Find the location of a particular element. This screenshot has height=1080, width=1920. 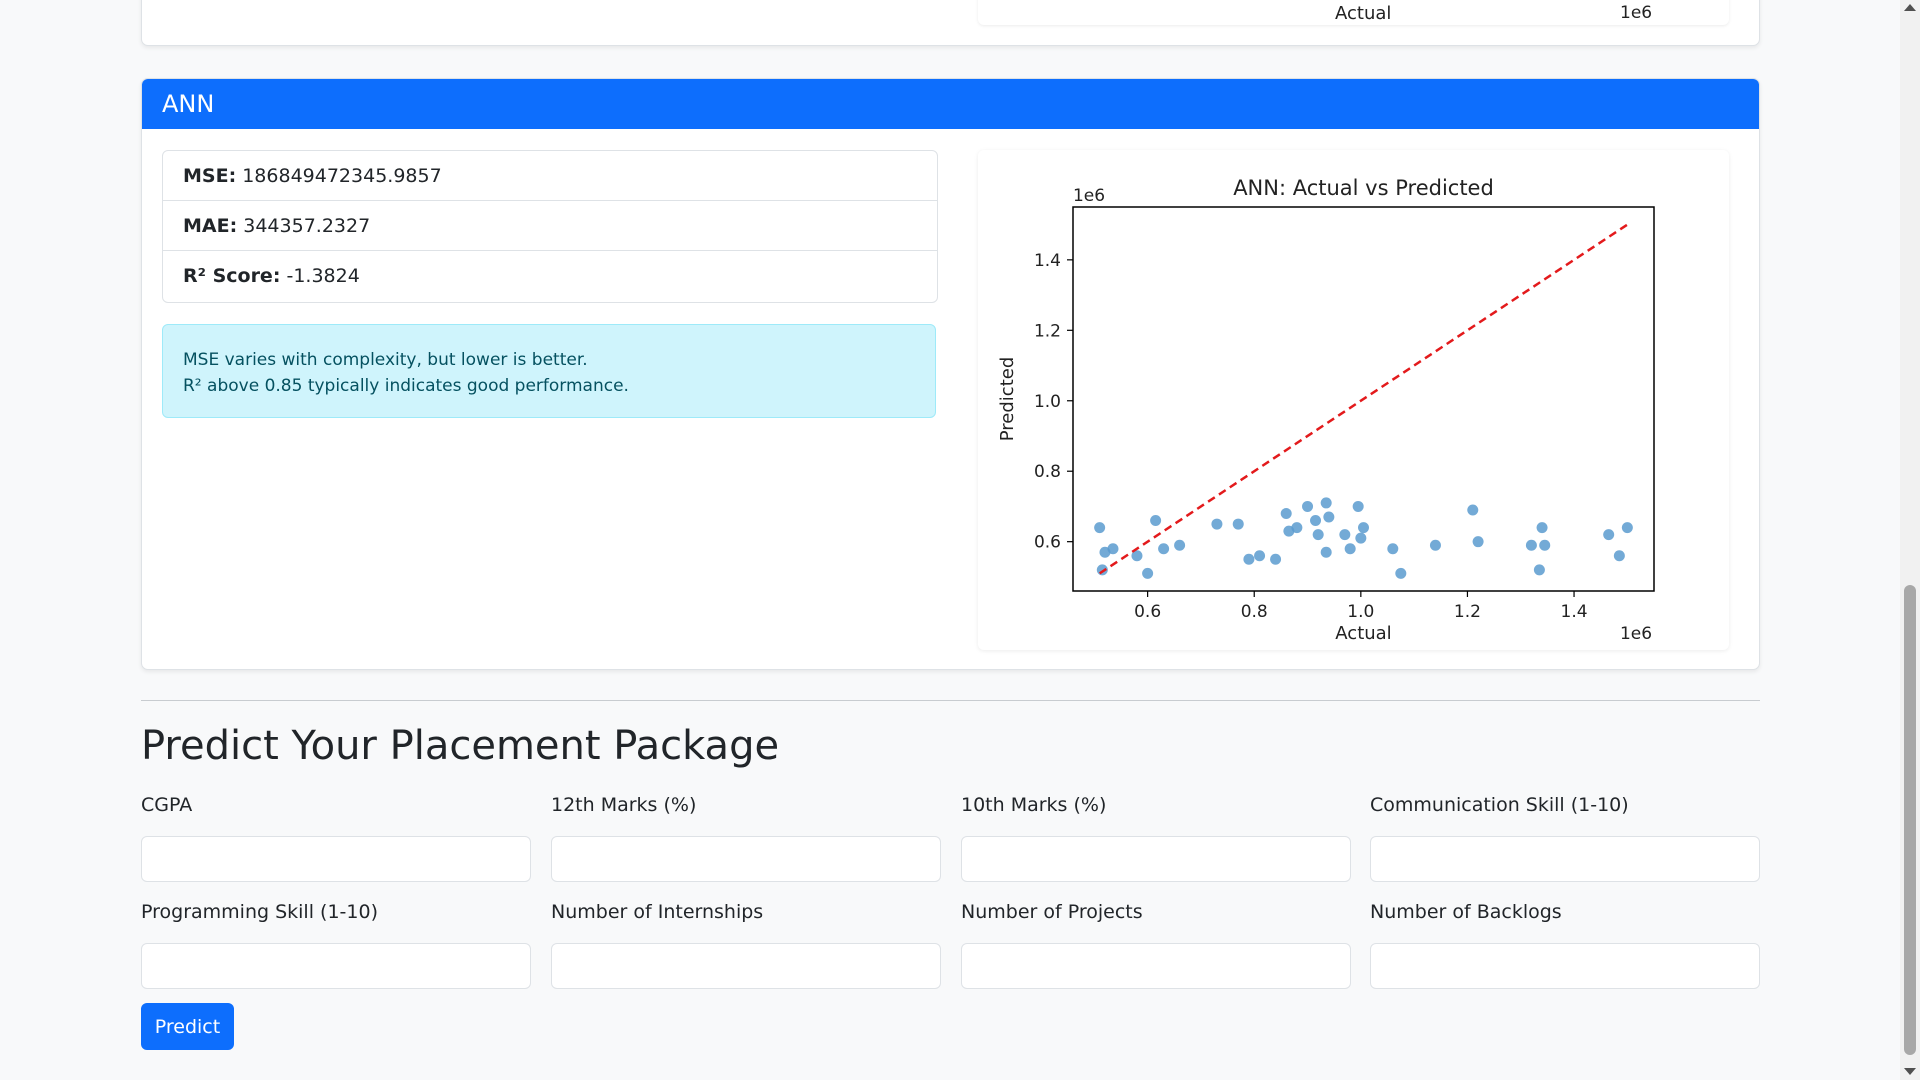

y-tick-label: 1.0 is located at coordinates (1047, 402).